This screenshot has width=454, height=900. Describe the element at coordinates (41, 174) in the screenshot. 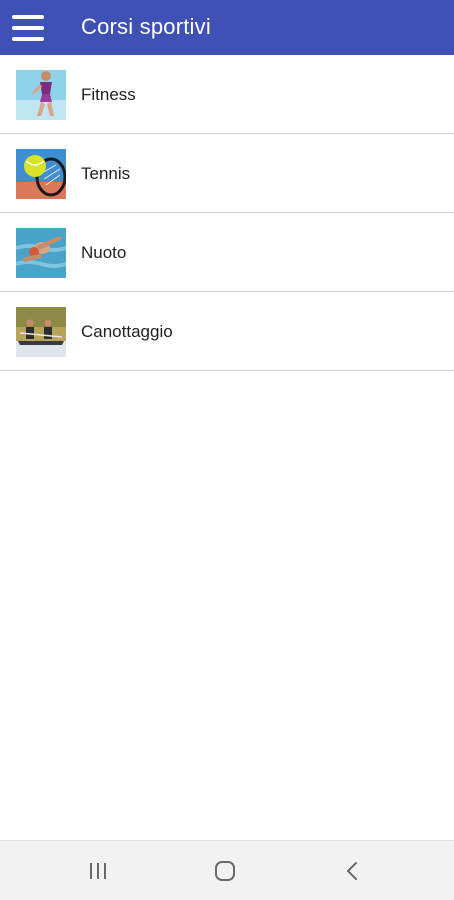

I see `tennis-thumbnail` at that location.